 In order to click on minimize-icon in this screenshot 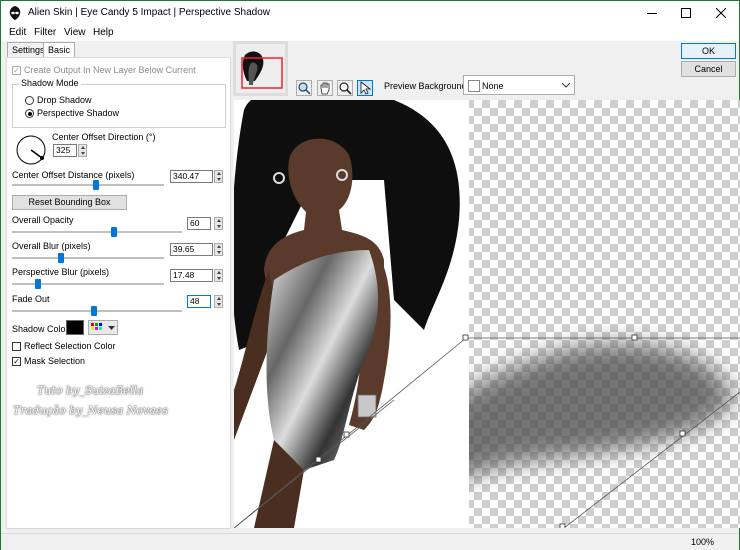, I will do `click(652, 13)`.